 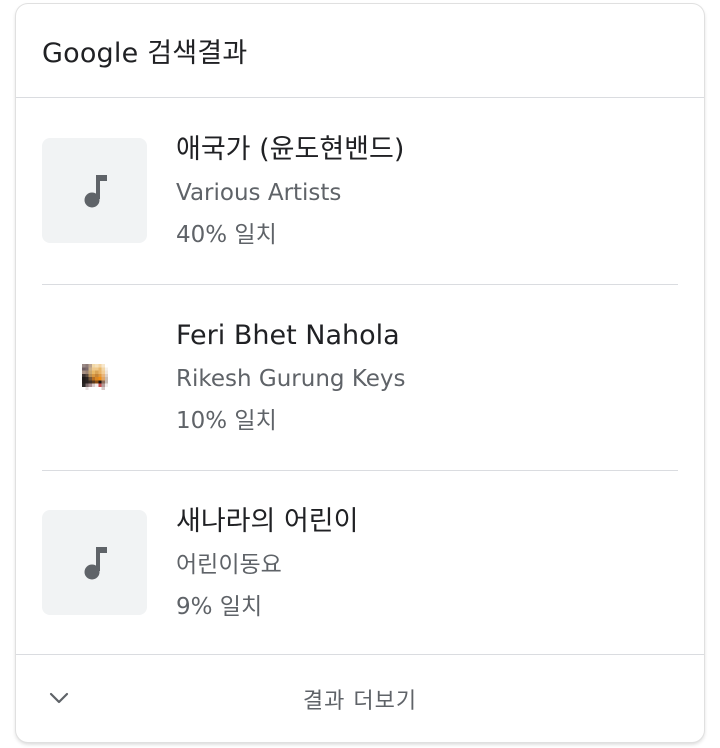 I want to click on show-more-label: 결과 더보기, so click(x=360, y=701).